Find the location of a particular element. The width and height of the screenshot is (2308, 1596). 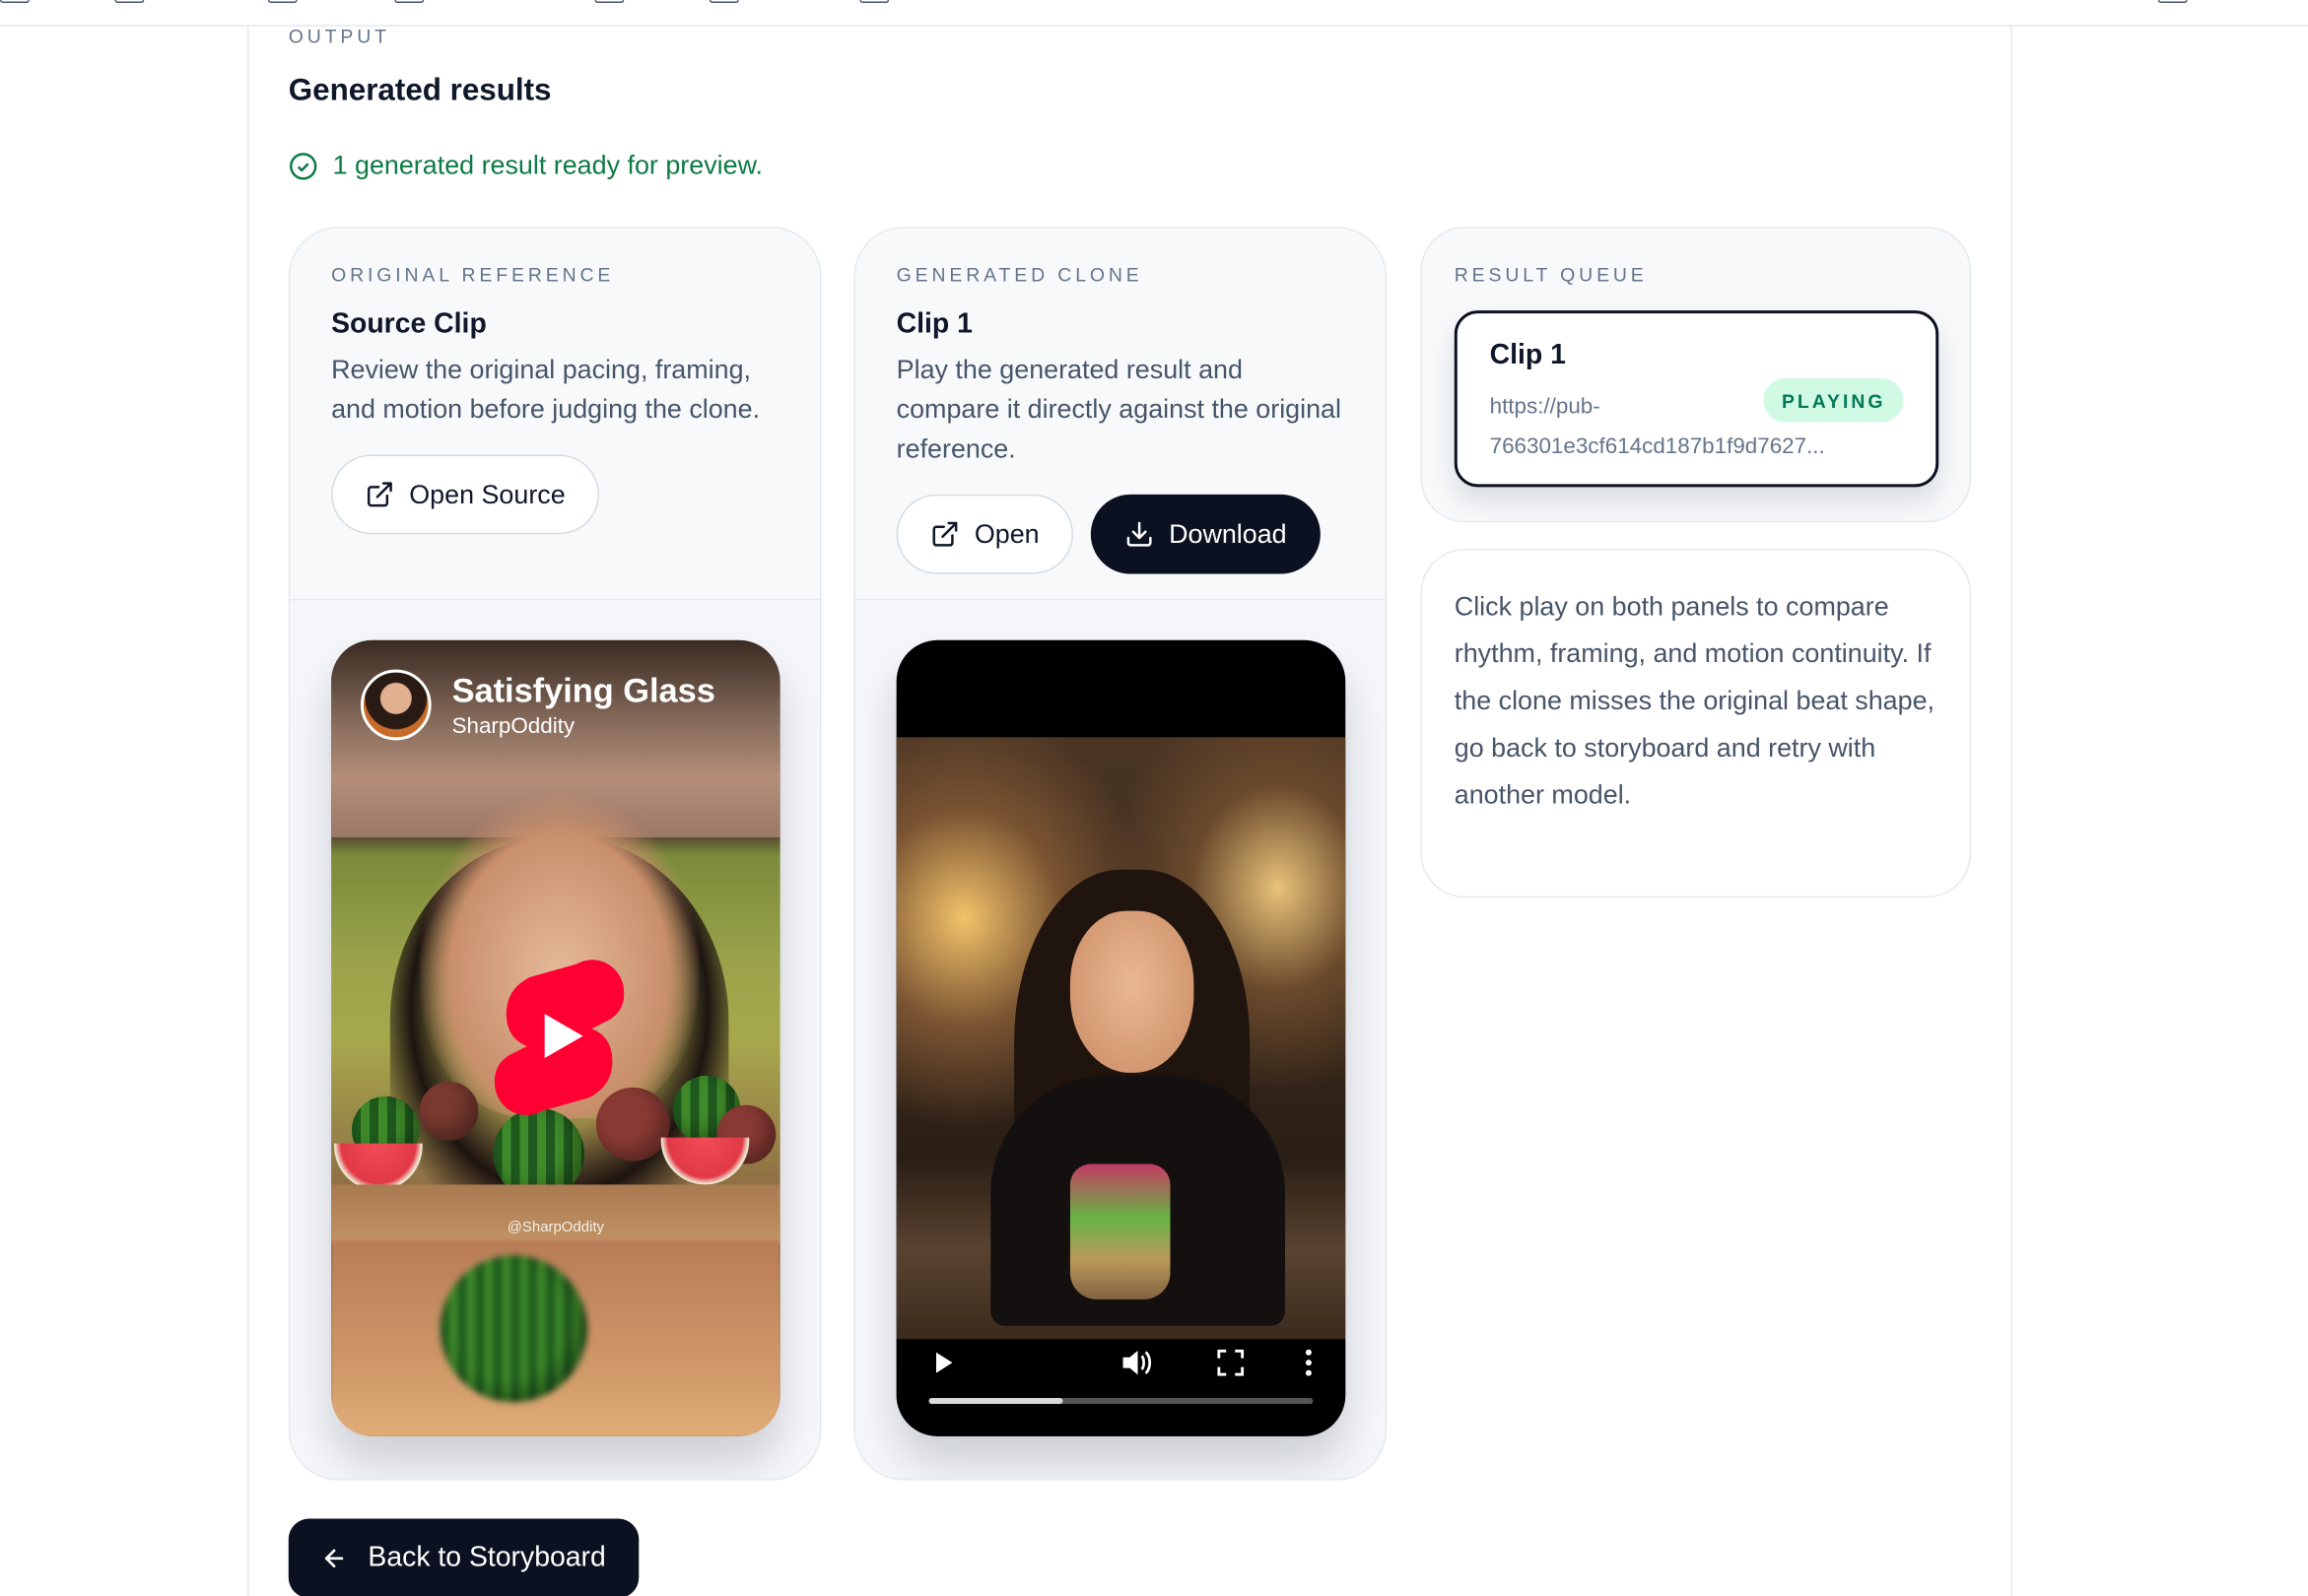

watermelon-slice-image is located at coordinates (379, 1167).